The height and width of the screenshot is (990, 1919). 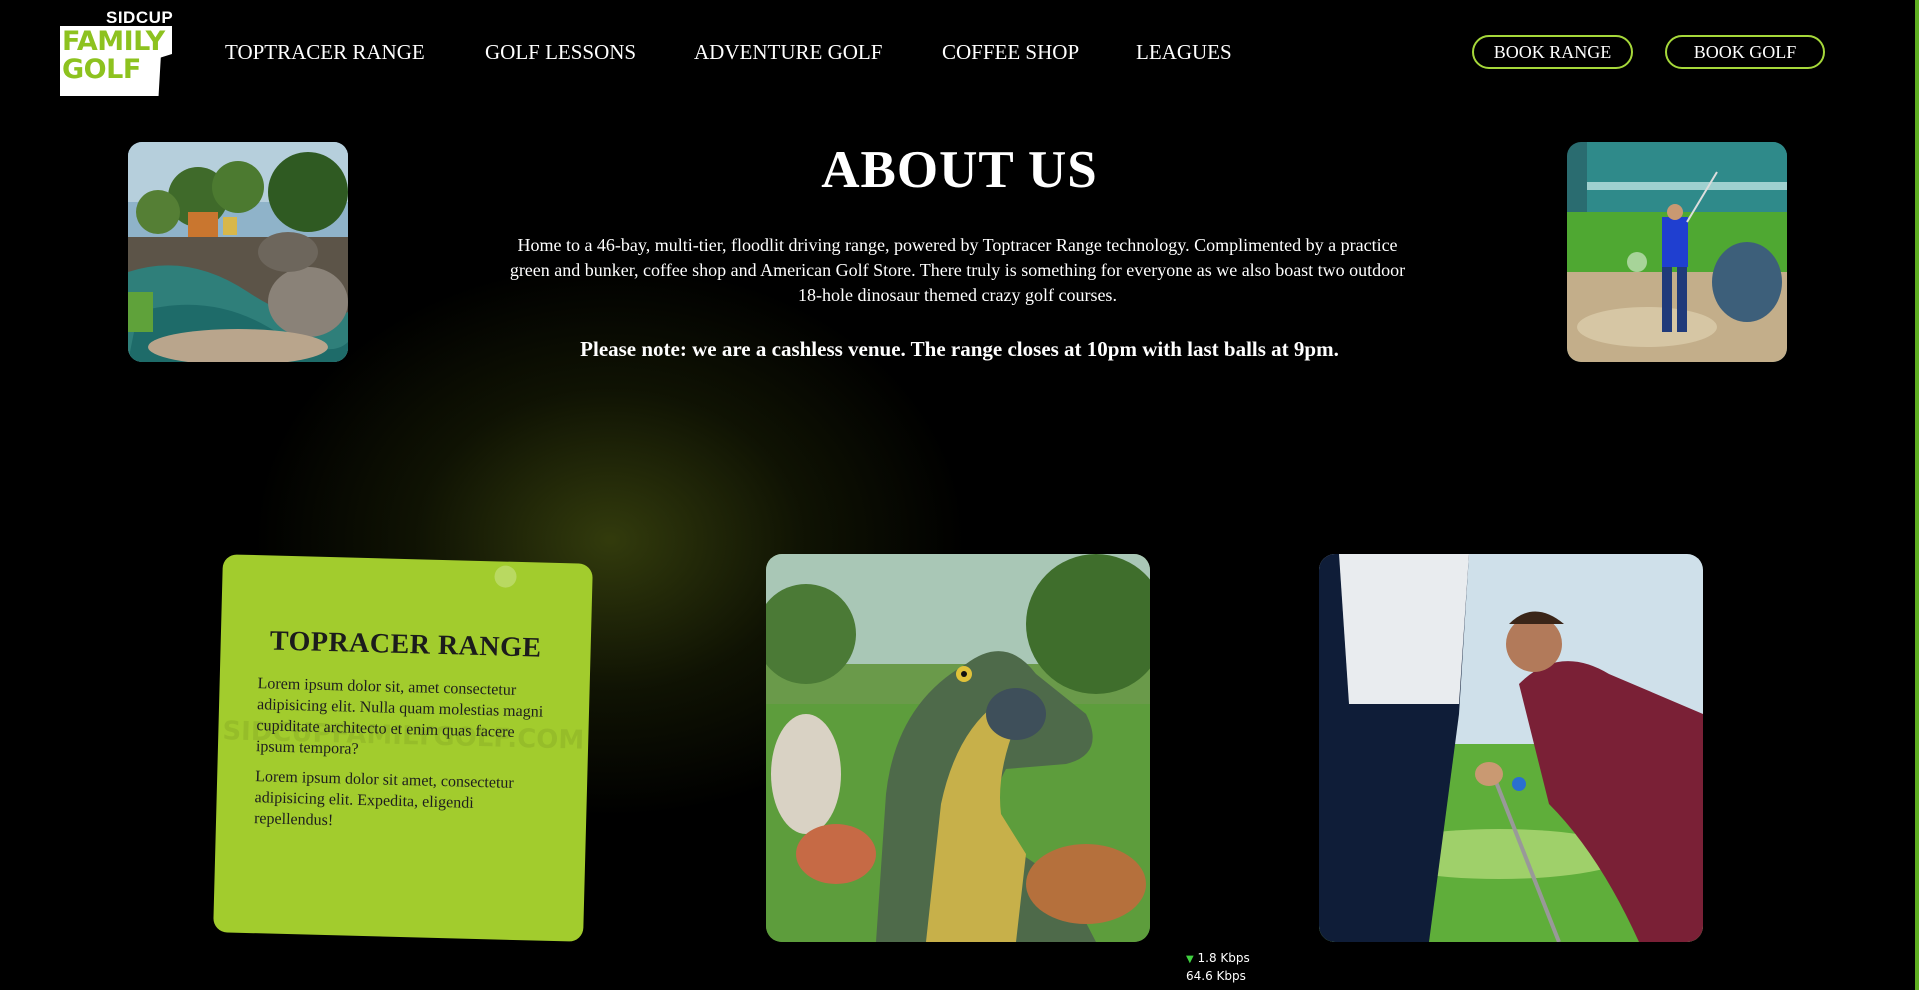 I want to click on nav-toptracer-range: TOPTRACER RANGE, so click(x=325, y=52).